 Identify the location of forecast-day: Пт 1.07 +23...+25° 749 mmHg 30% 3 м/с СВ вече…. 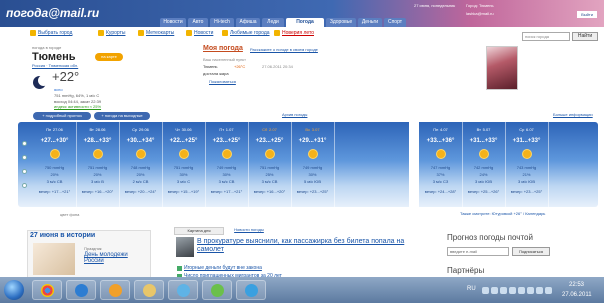
(227, 164).